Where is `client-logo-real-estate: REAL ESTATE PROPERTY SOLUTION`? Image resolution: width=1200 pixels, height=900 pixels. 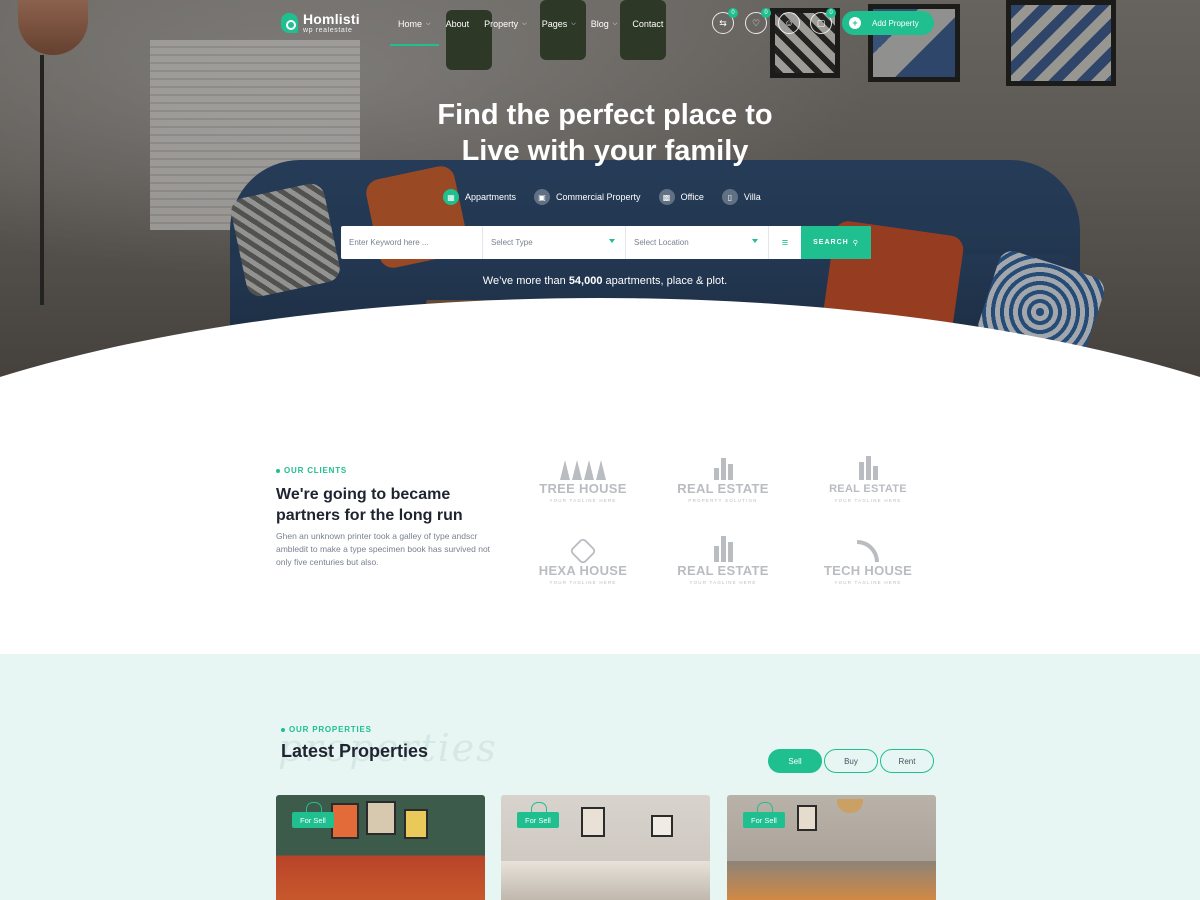 client-logo-real-estate: REAL ESTATE PROPERTY SOLUTION is located at coordinates (723, 479).